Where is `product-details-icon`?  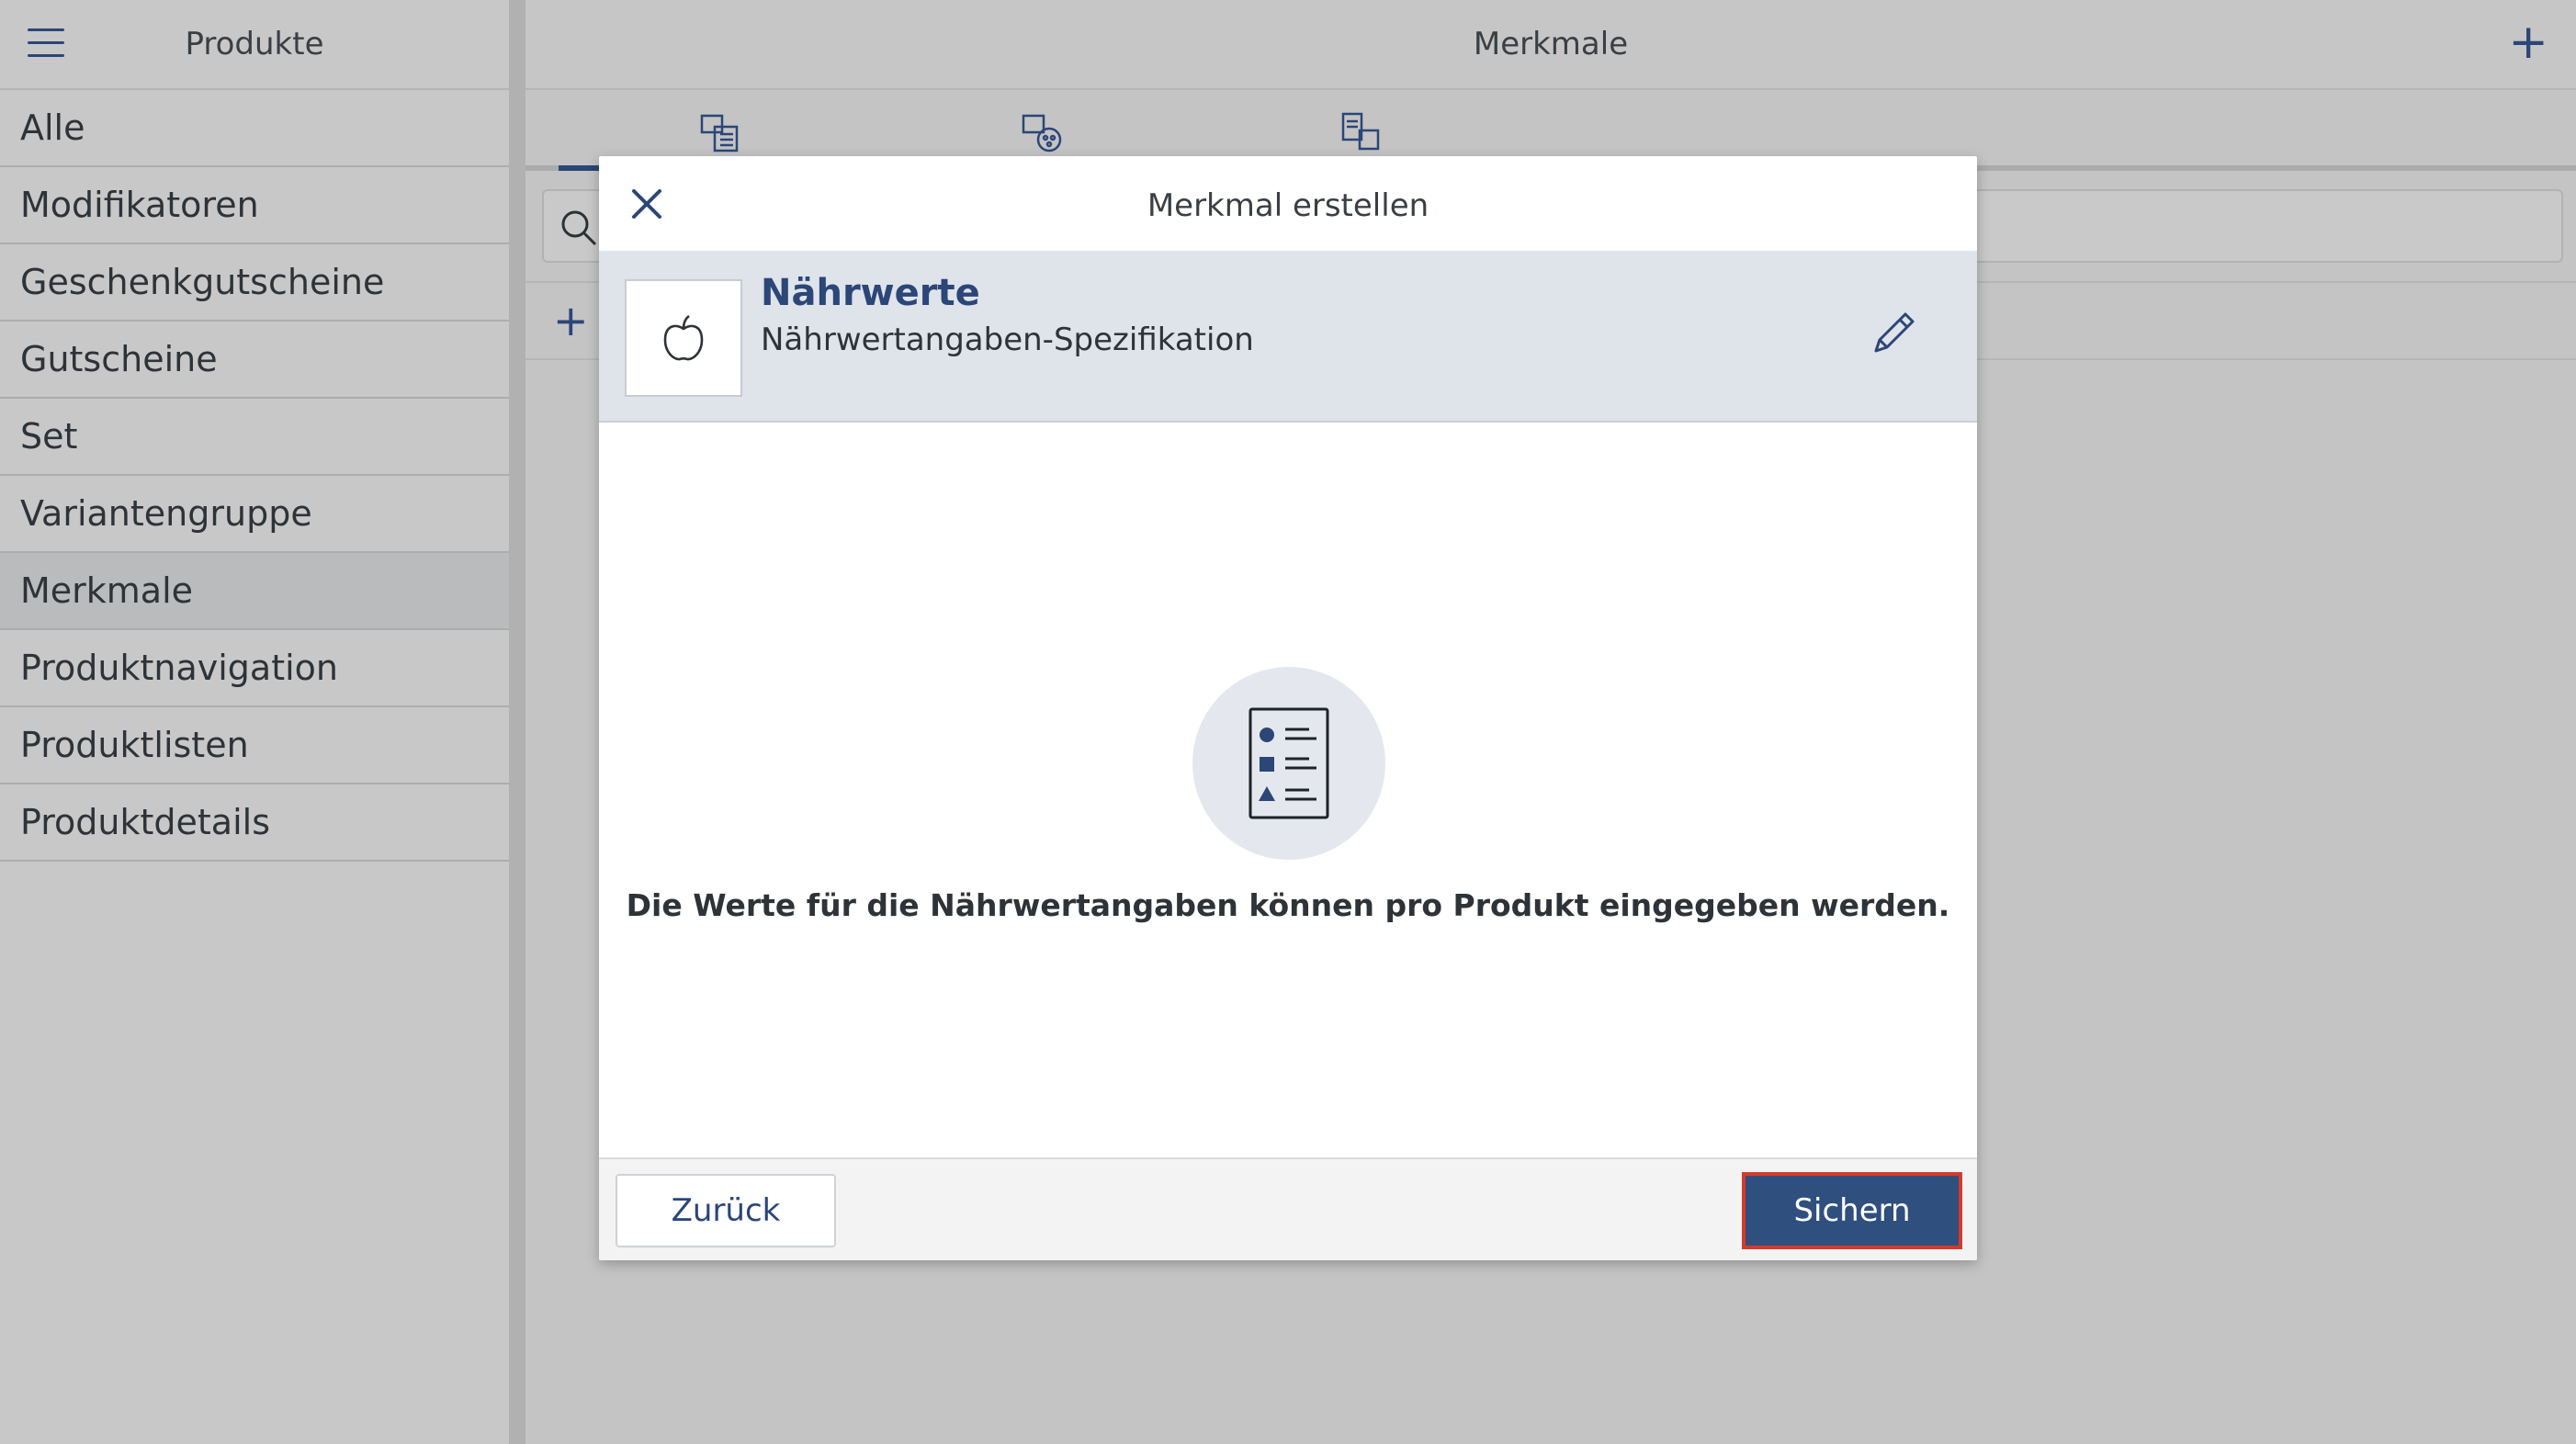 product-details-icon is located at coordinates (1362, 131).